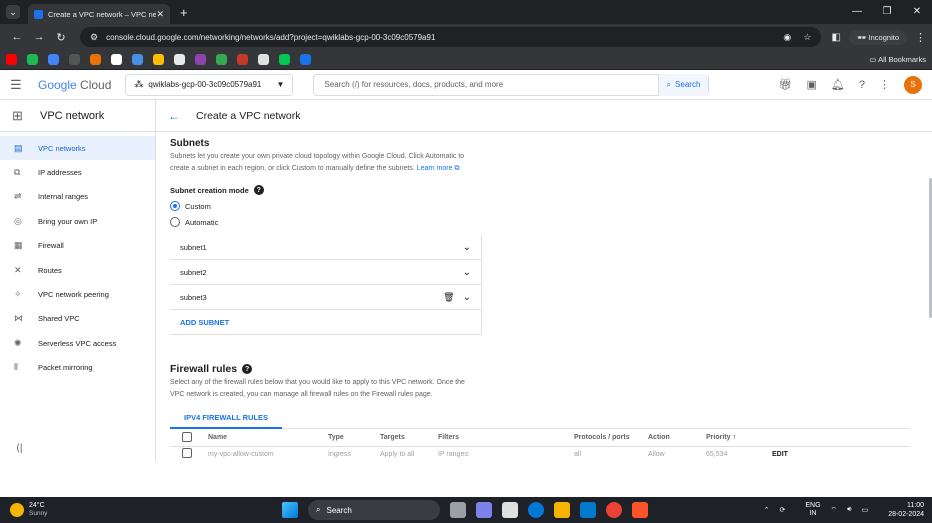  Describe the element at coordinates (77, 246) in the screenshot. I see `sidebar-item-firewall: ▦ Firewall` at that location.